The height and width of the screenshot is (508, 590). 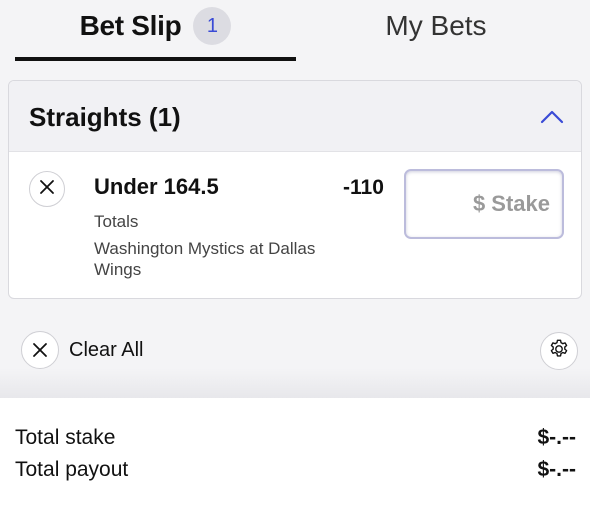 I want to click on tab-my-bets-label: My Bets, so click(x=436, y=25).